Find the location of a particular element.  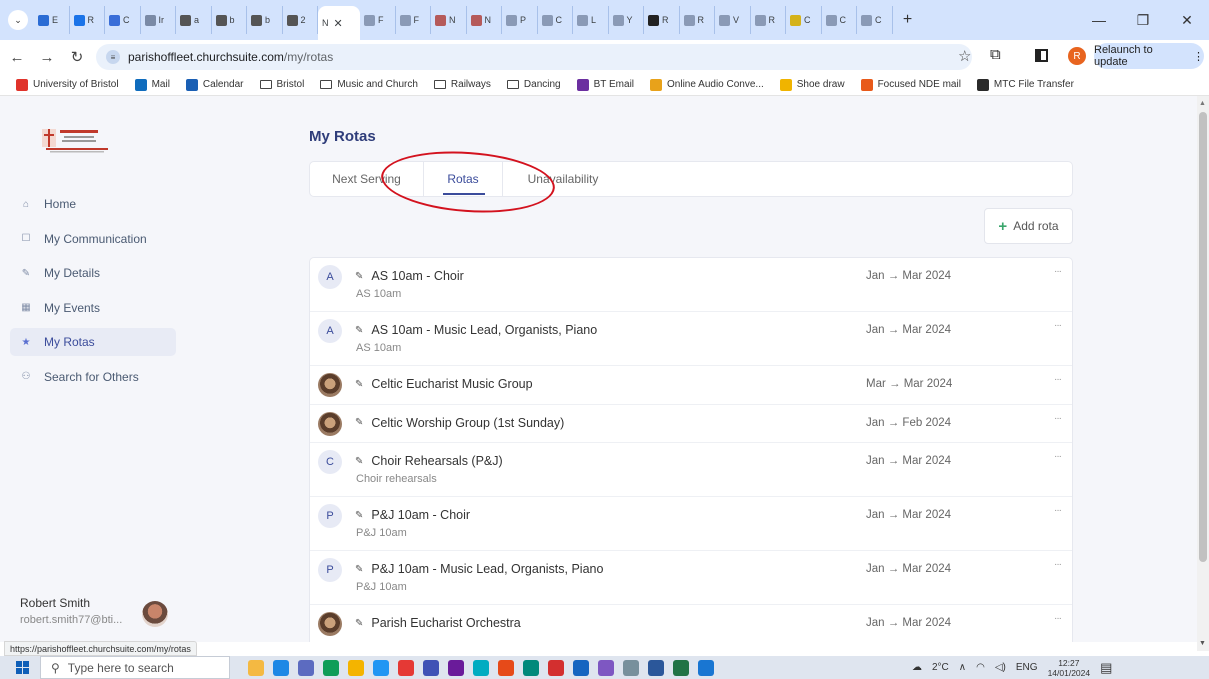

bookmark-item: Dancing is located at coordinates (533, 84).